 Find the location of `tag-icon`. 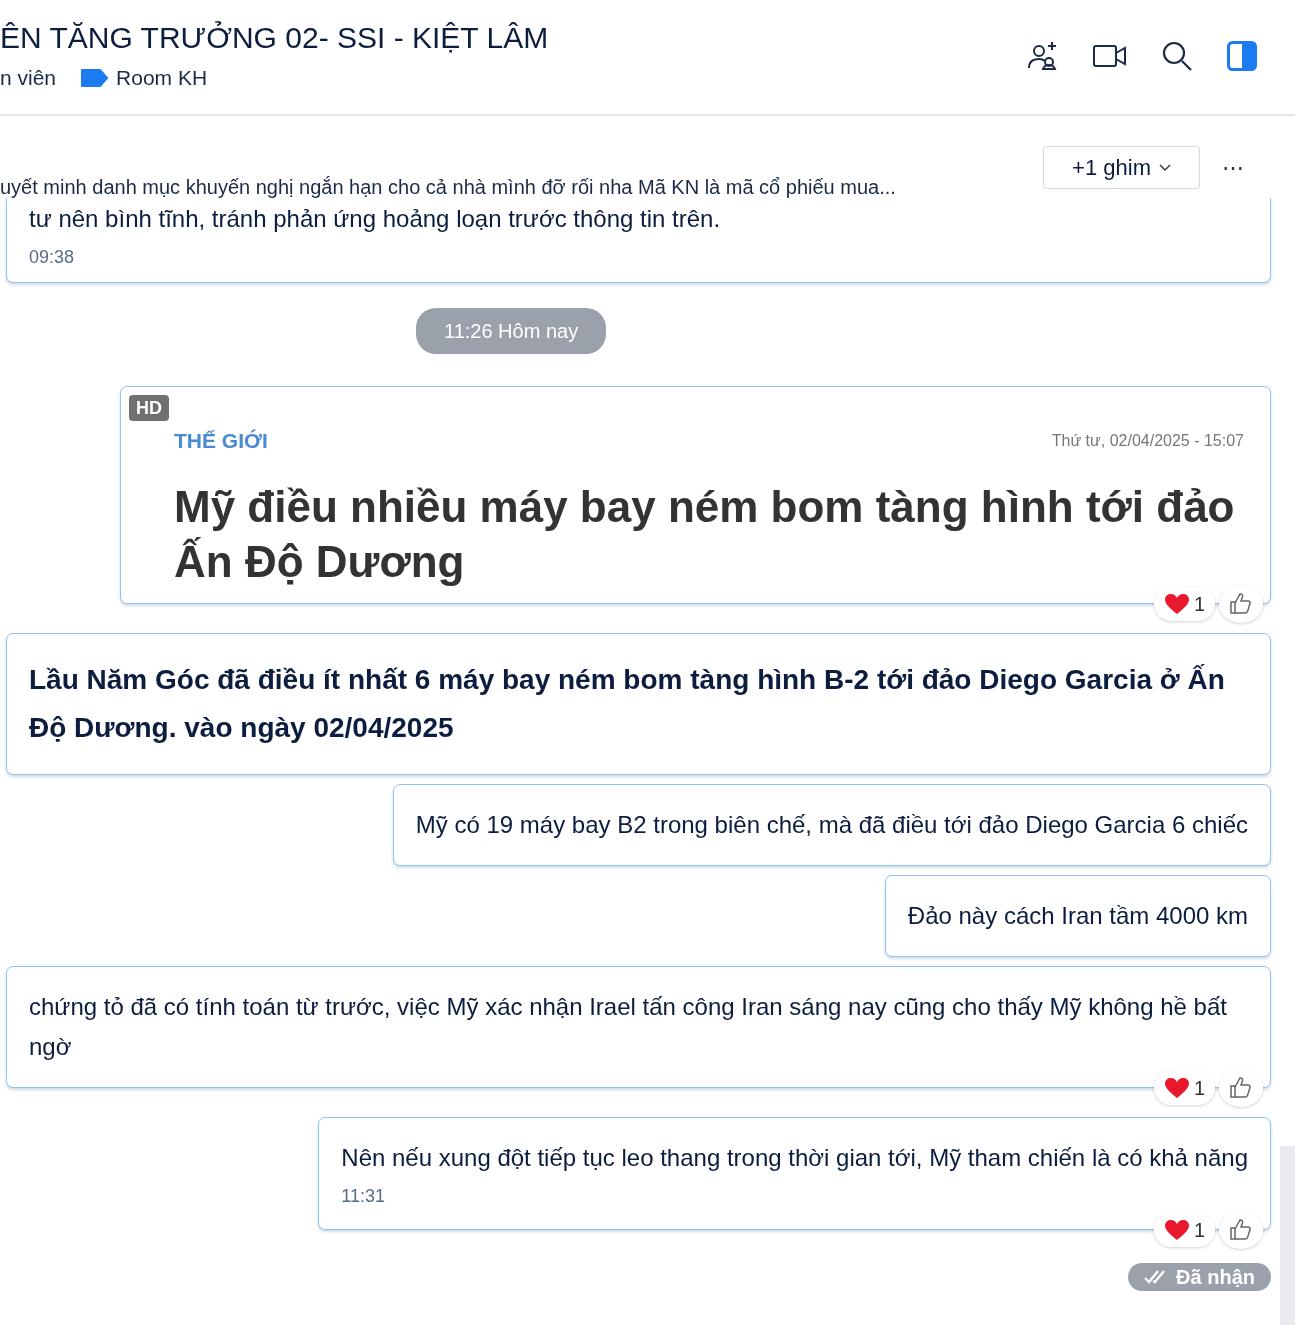

tag-icon is located at coordinates (94, 77).